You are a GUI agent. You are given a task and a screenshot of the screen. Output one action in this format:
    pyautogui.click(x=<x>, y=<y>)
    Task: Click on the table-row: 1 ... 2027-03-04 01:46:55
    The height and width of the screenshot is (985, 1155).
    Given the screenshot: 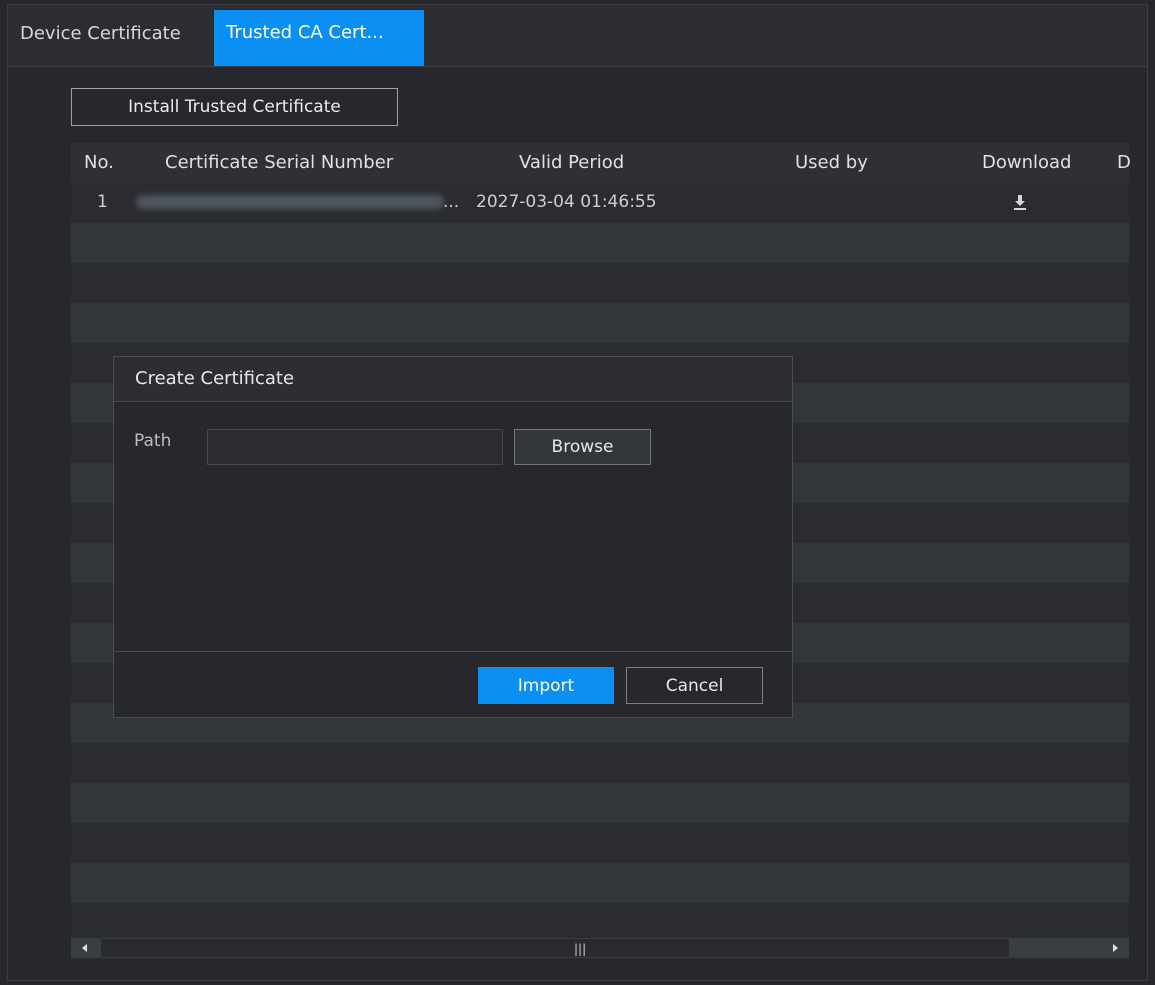 What is the action you would take?
    pyautogui.click(x=600, y=203)
    